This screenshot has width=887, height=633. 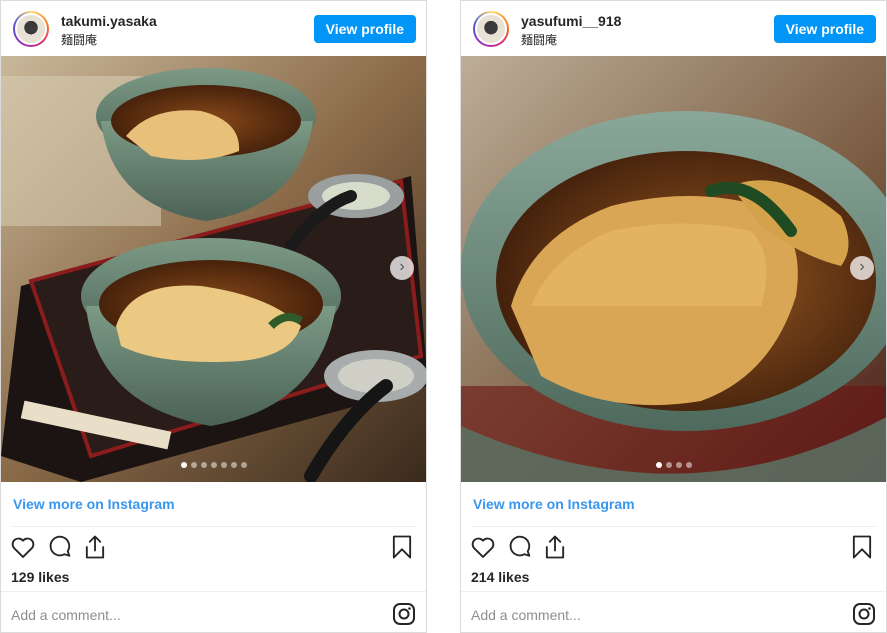 I want to click on username: yasufumi__918, so click(x=571, y=21).